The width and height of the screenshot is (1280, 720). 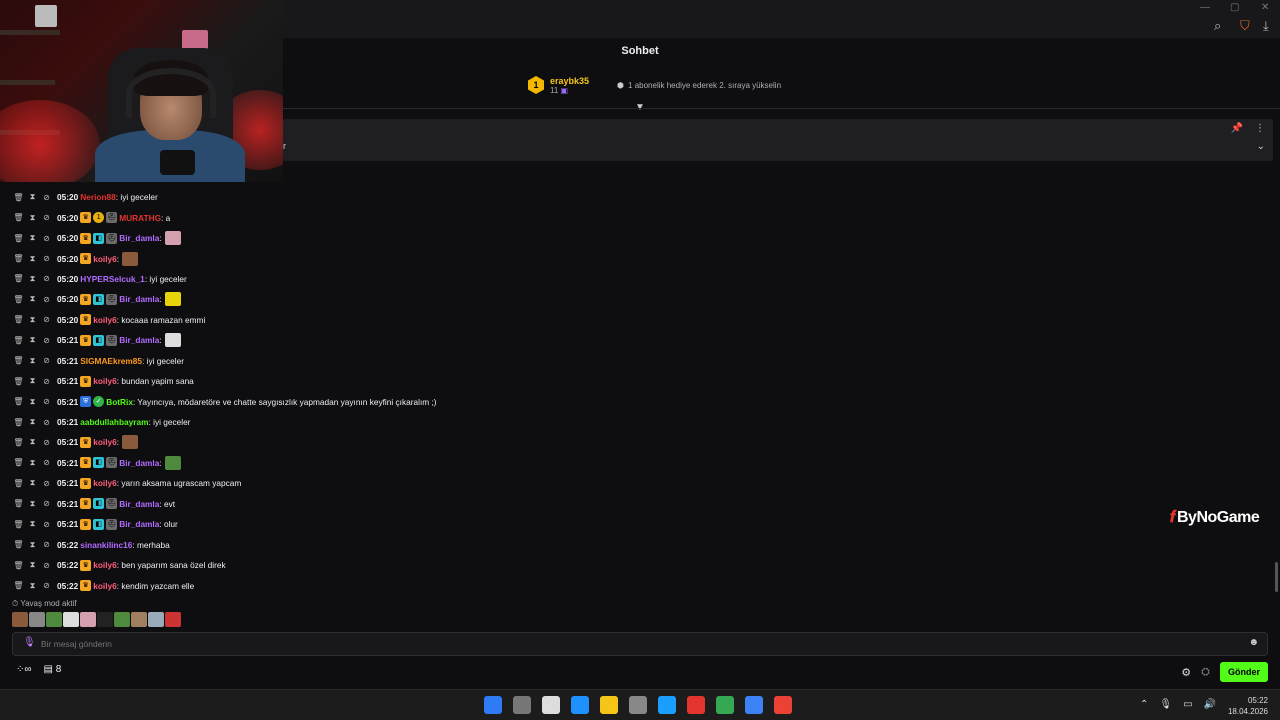 I want to click on scrollbar, so click(x=1276, y=577).